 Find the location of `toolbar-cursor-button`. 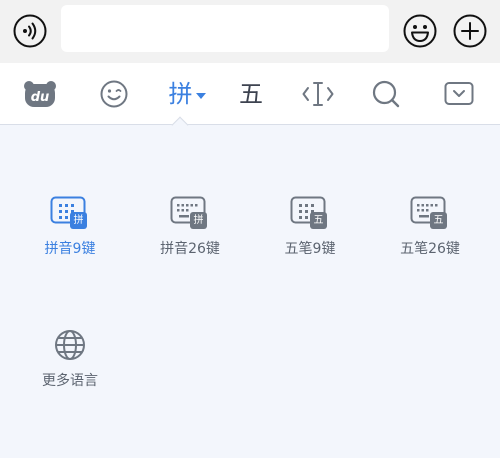

toolbar-cursor-button is located at coordinates (318, 94).